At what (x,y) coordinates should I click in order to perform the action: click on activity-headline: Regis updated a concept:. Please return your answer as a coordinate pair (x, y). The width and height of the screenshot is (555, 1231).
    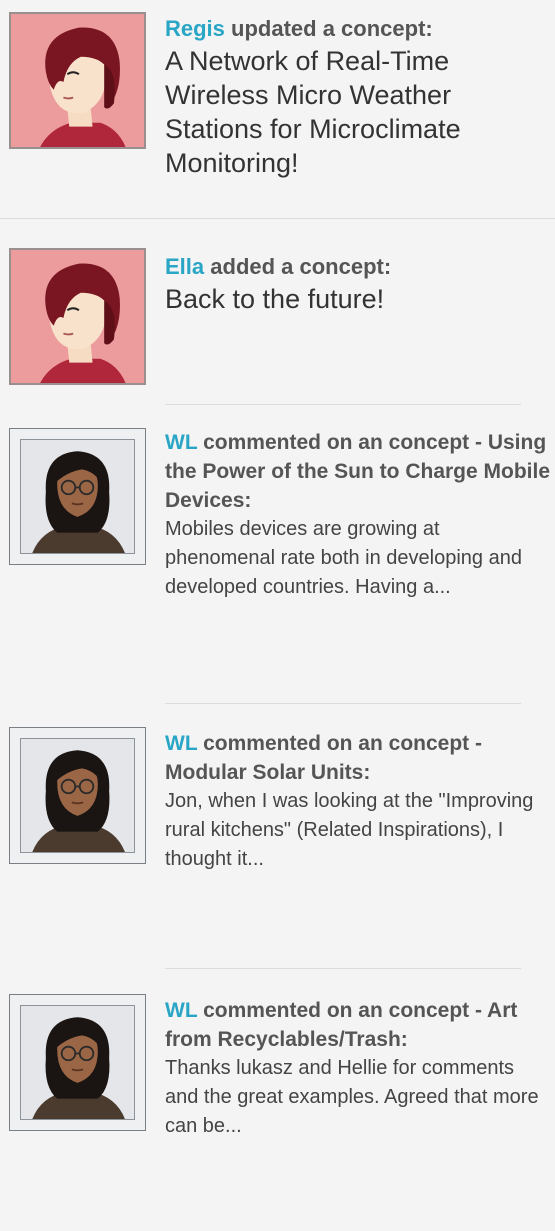
    Looking at the image, I should click on (357, 28).